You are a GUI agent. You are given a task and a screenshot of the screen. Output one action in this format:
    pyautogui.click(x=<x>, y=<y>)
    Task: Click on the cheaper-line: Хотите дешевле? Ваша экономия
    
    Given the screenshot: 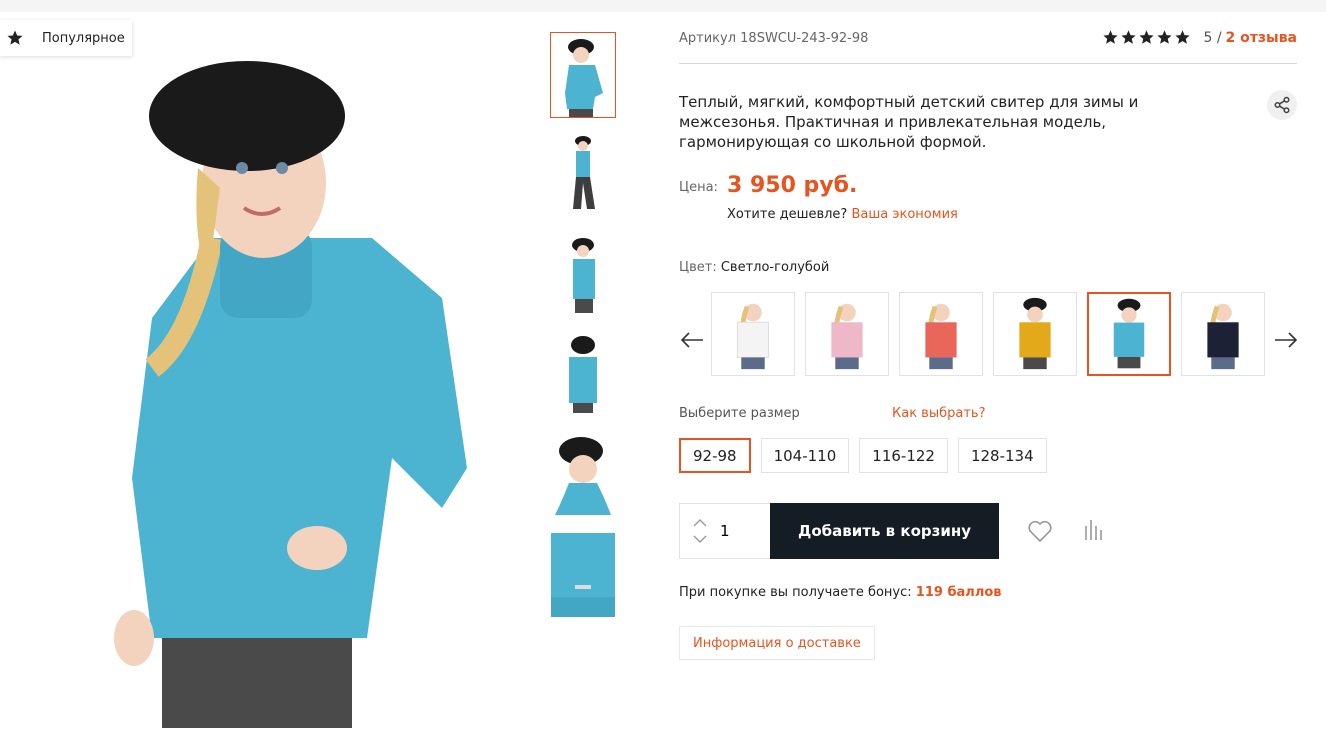 What is the action you would take?
    pyautogui.click(x=842, y=214)
    